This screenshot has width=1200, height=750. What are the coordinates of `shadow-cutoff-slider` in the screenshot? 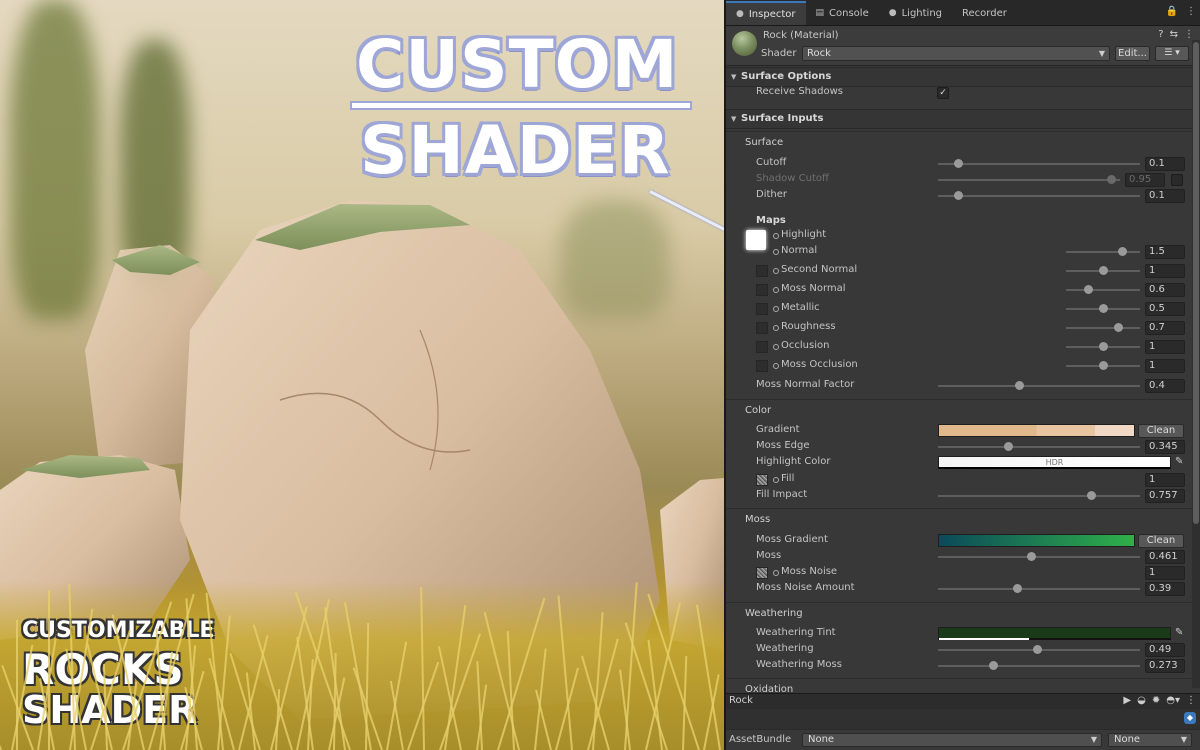 It's located at (1029, 180).